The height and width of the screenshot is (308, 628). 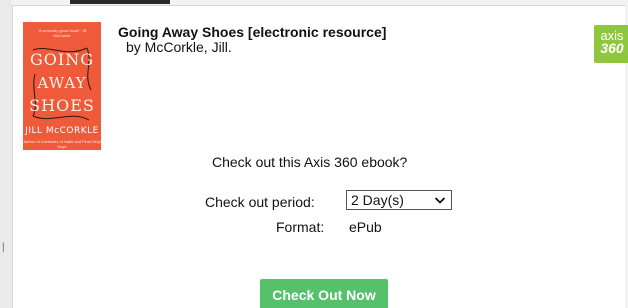 What do you see at coordinates (310, 162) in the screenshot?
I see `checkout-prompt: Check out this Axis 360 ebook?` at bounding box center [310, 162].